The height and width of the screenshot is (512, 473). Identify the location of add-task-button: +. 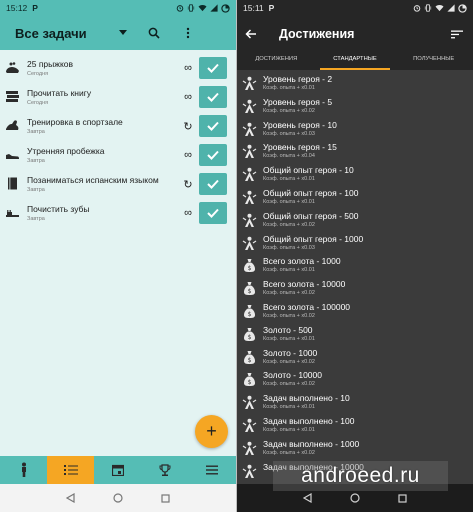
(211, 431).